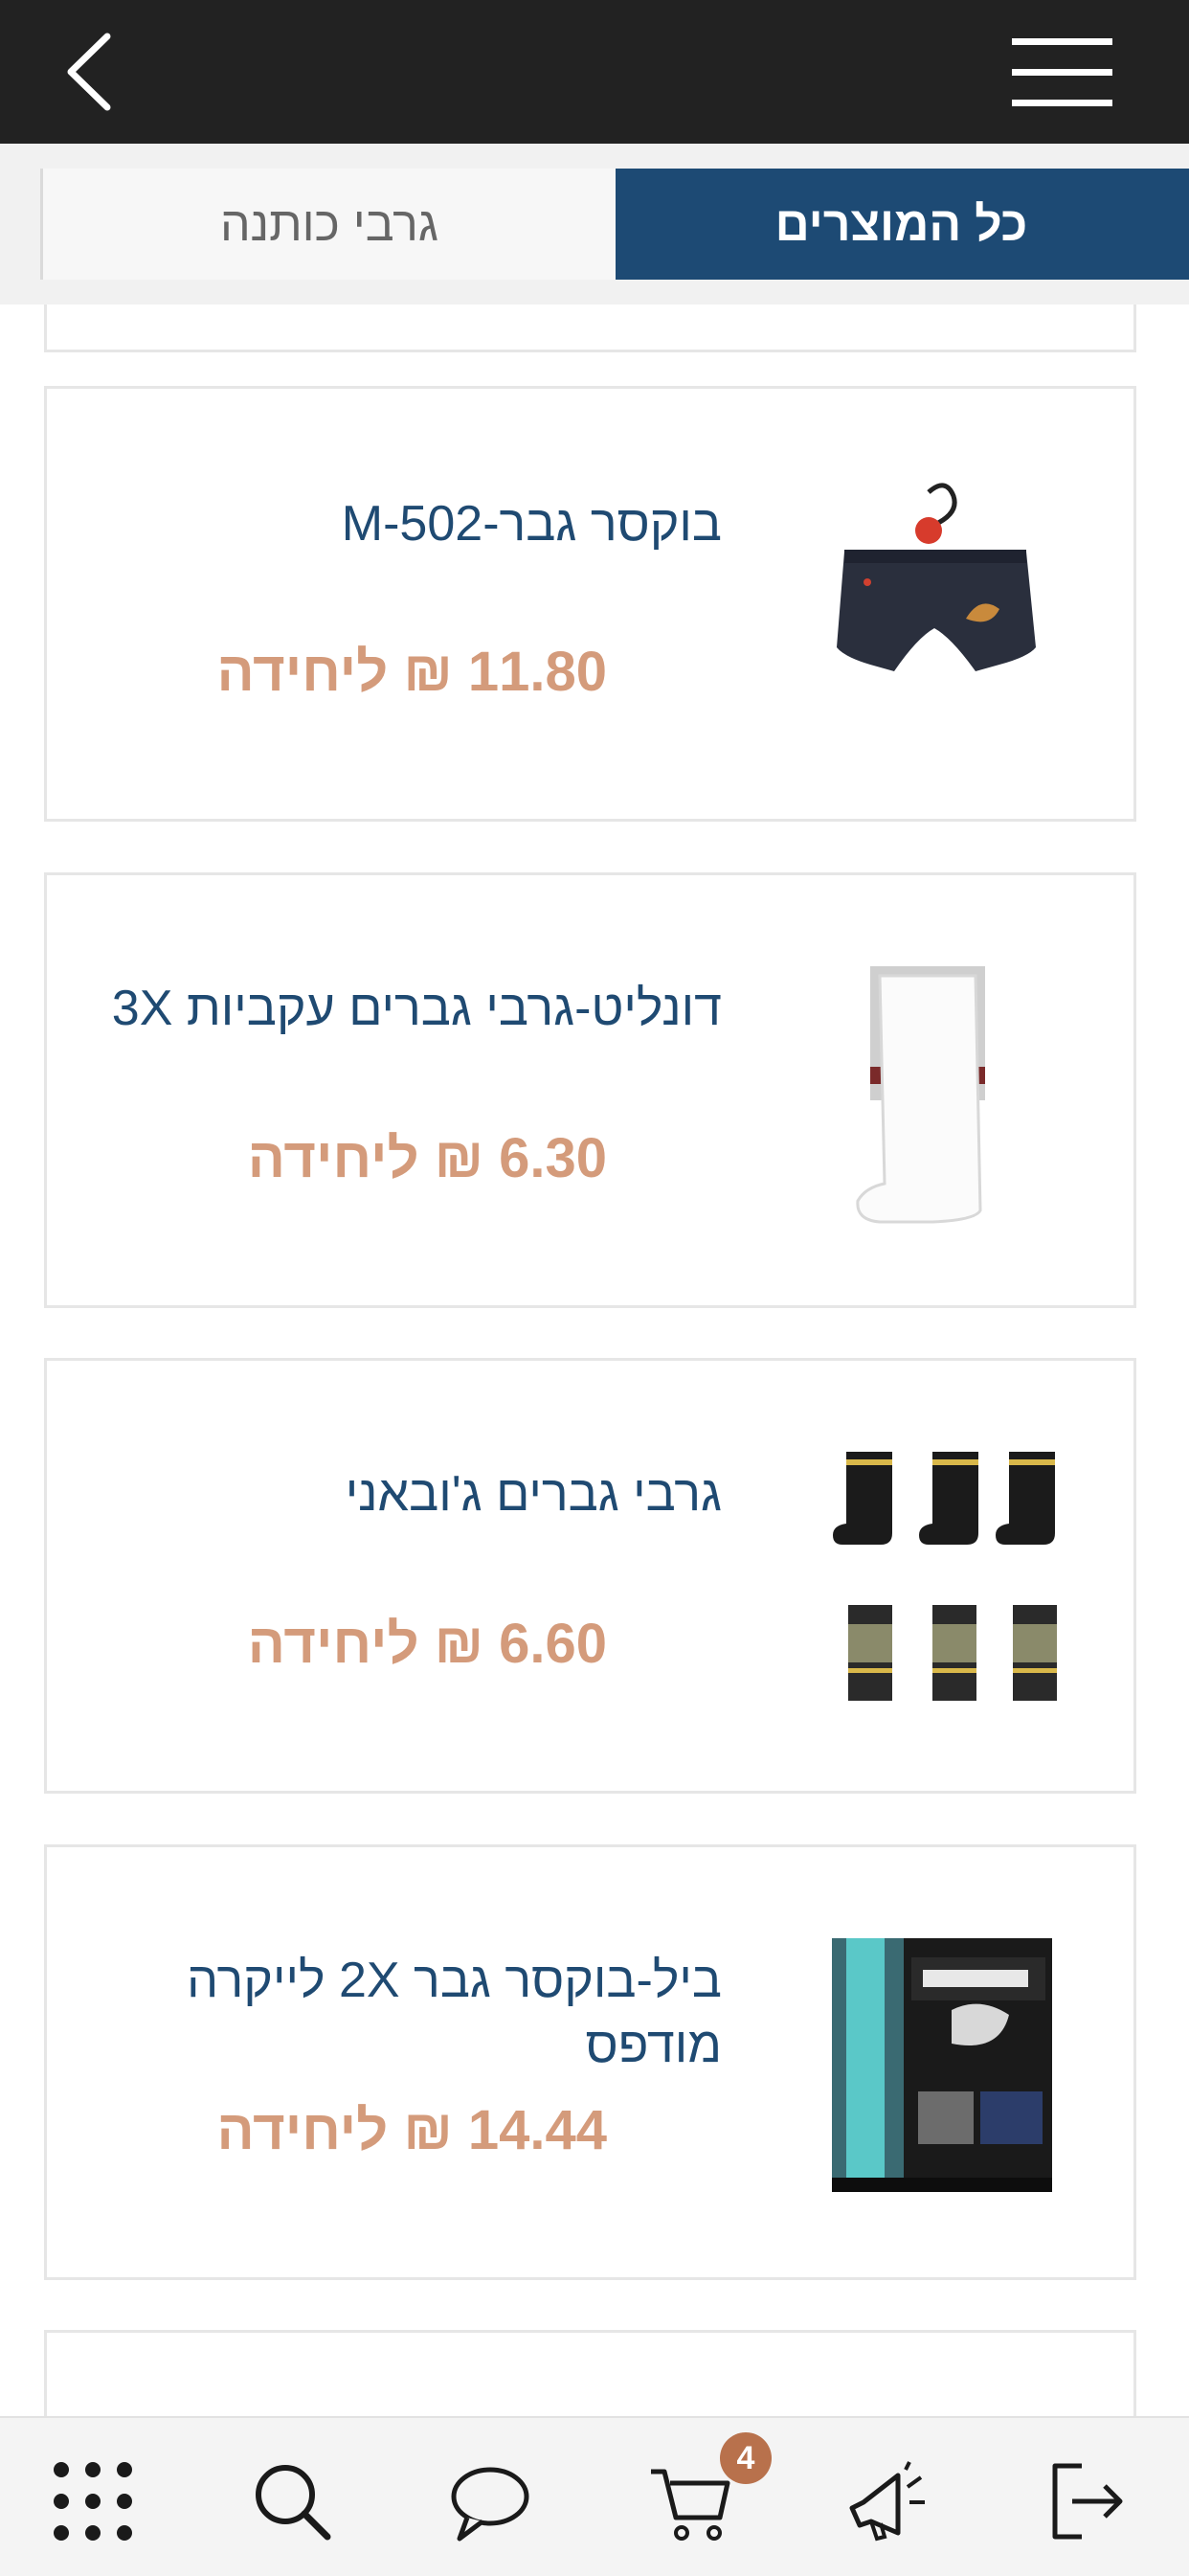 The width and height of the screenshot is (1189, 2576). I want to click on category-tabs: כל המוצרים גרבי כותנה, so click(594, 224).